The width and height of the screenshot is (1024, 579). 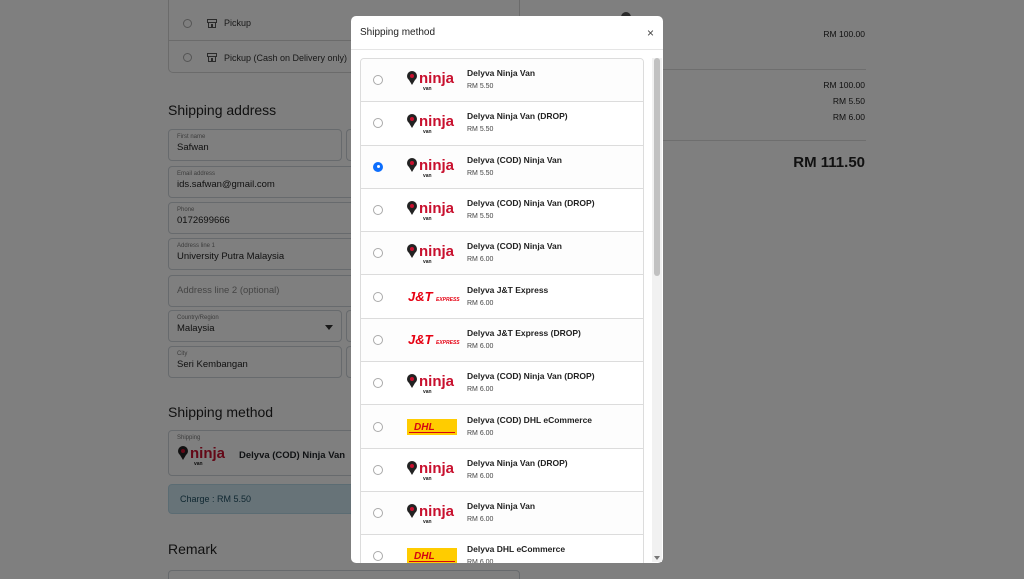 I want to click on shipping-option: ninja van Delyva Ninja Van RM 6.00, so click(x=502, y=513).